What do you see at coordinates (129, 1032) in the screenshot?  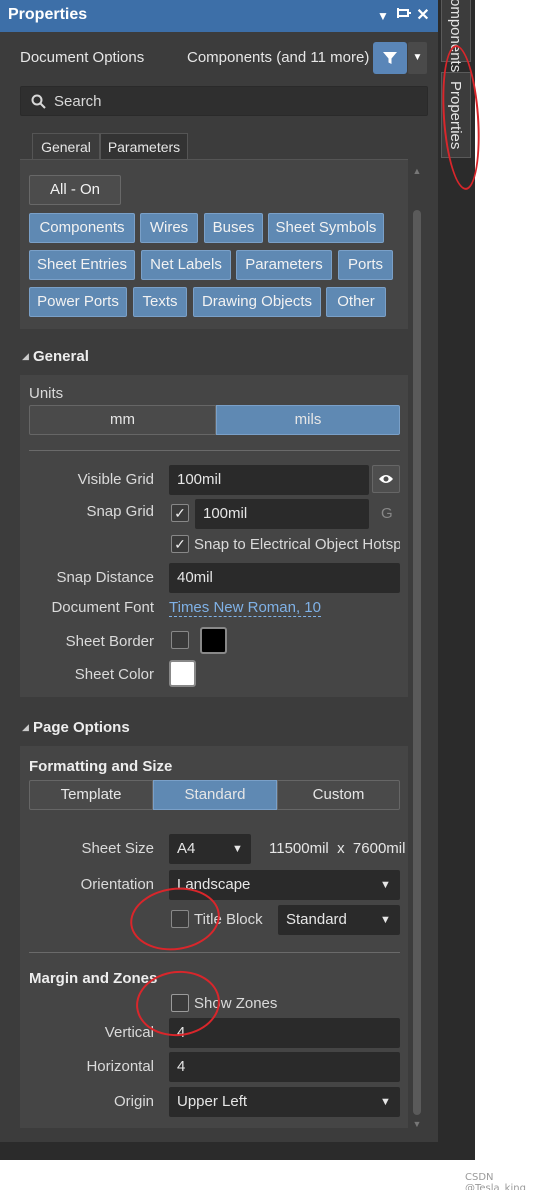 I see `vertical-label: Vertical` at bounding box center [129, 1032].